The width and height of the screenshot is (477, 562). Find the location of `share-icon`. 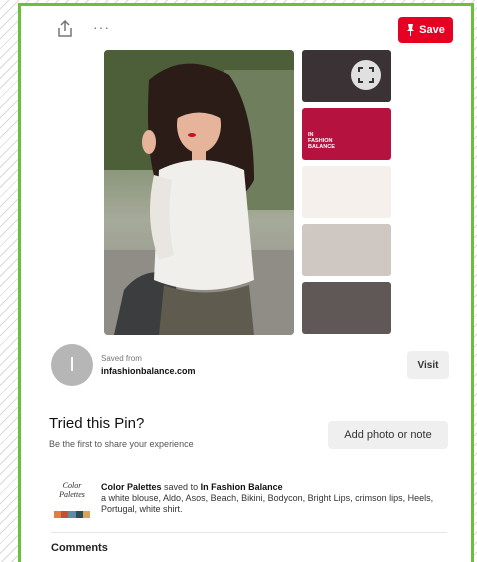

share-icon is located at coordinates (65, 29).